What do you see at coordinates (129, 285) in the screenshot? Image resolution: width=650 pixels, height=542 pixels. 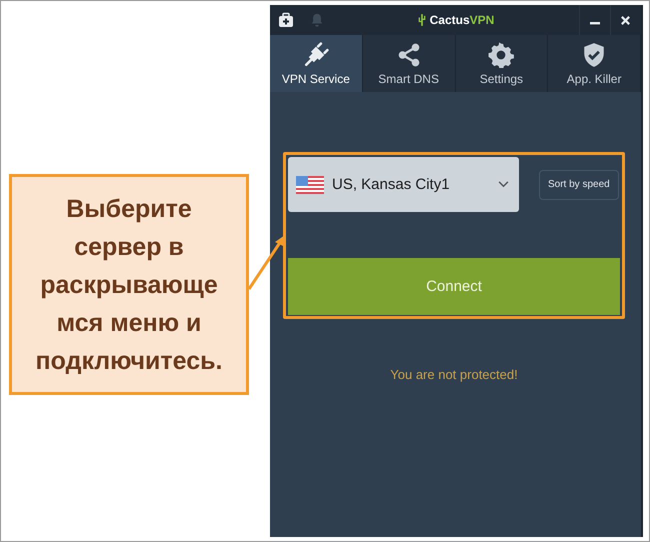 I see `callout-text: раскрывающе` at bounding box center [129, 285].